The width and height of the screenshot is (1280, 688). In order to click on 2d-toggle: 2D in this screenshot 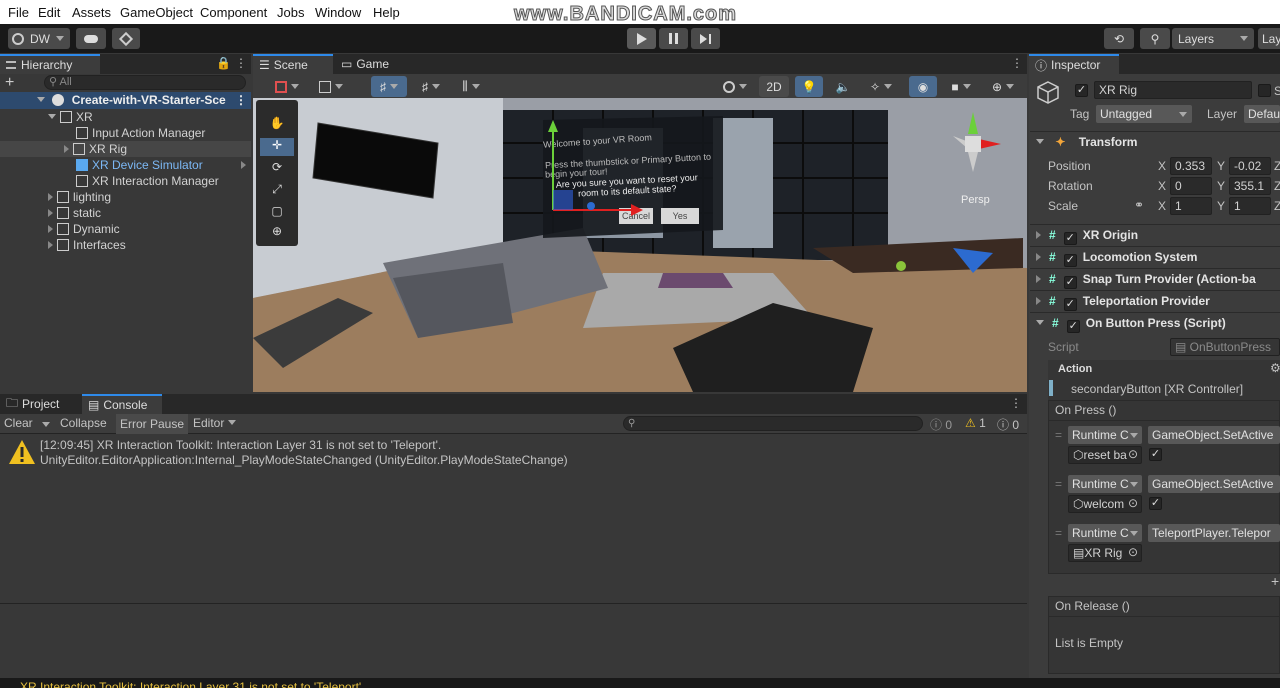, I will do `click(774, 86)`.